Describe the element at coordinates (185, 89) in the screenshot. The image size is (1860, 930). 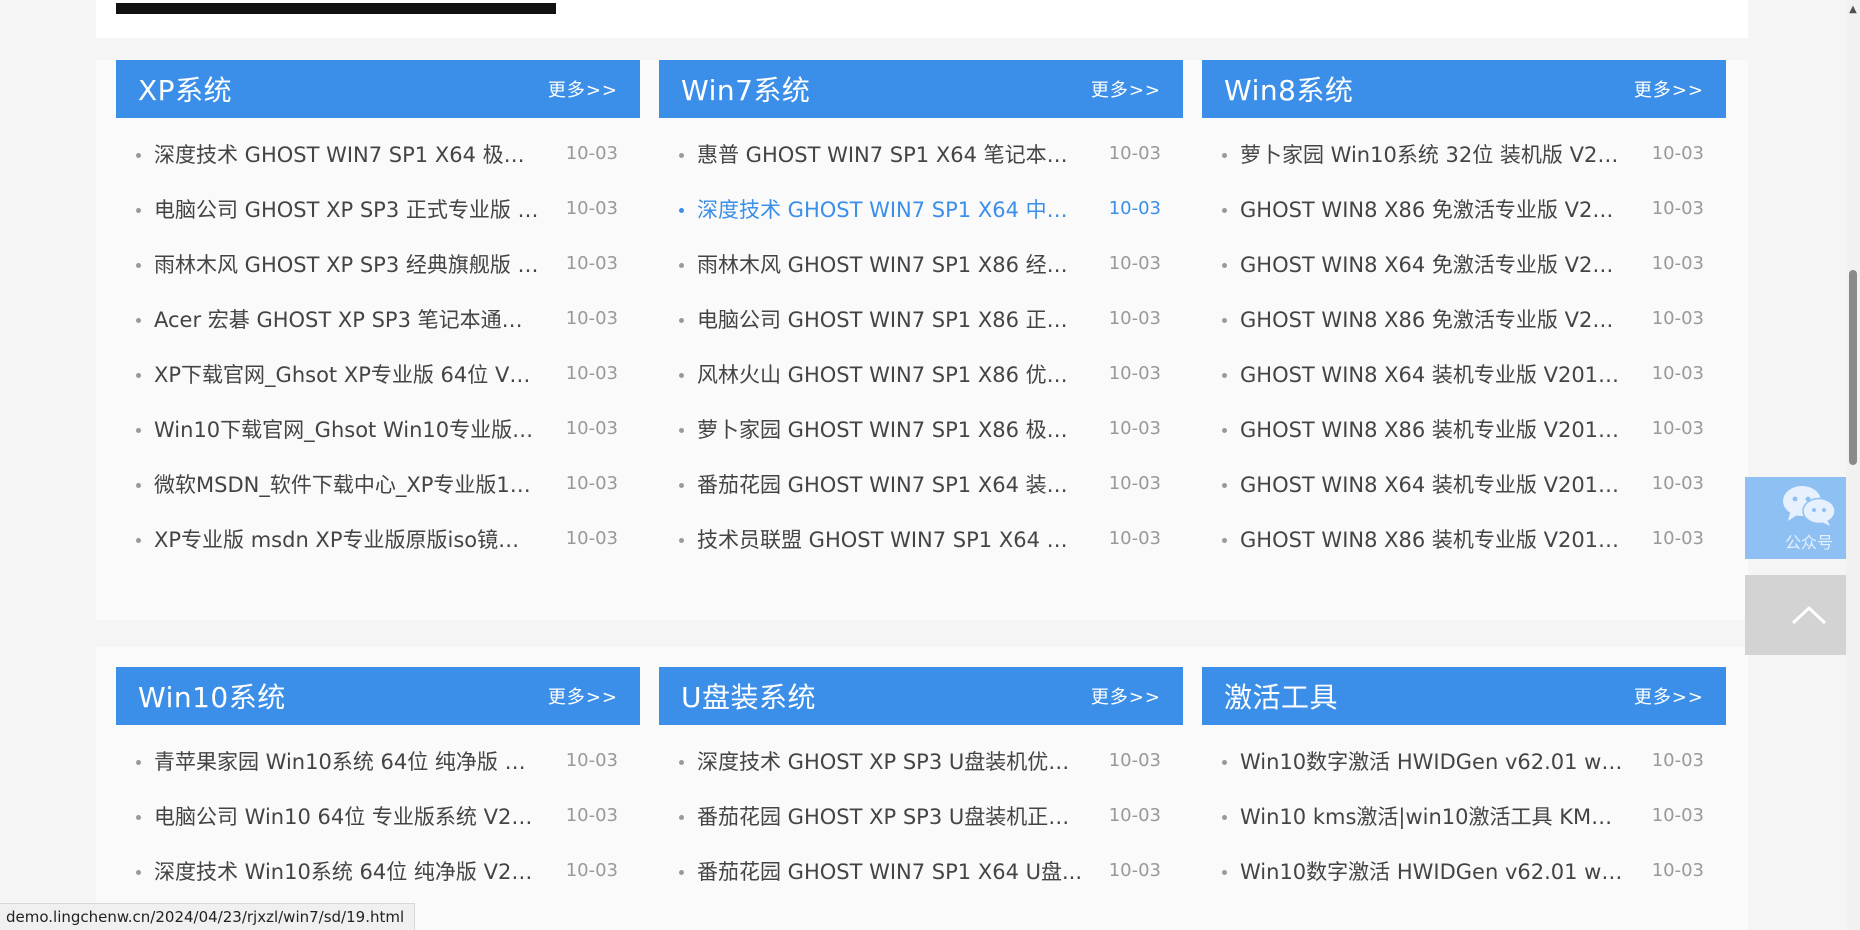
I see `category-title: XP系统` at that location.